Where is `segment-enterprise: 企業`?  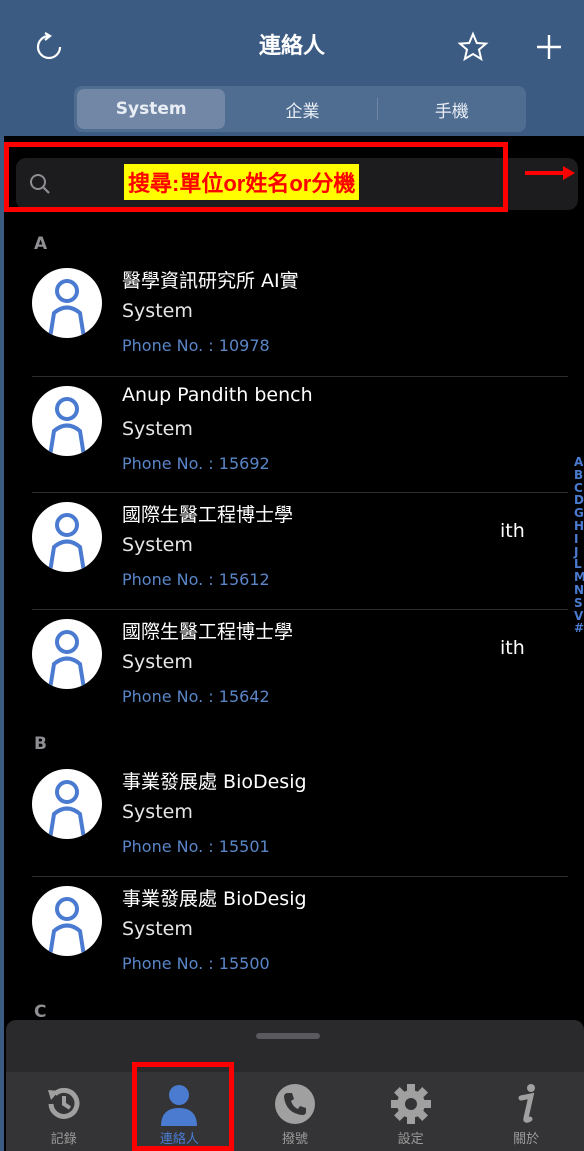
segment-enterprise: 企業 is located at coordinates (302, 109).